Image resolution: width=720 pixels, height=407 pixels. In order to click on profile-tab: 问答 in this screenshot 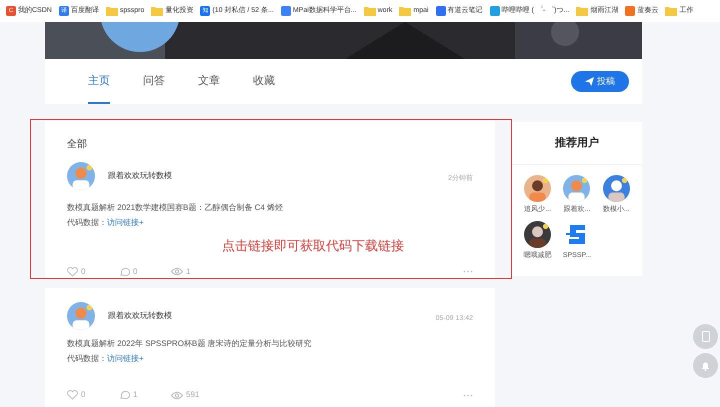, I will do `click(154, 81)`.